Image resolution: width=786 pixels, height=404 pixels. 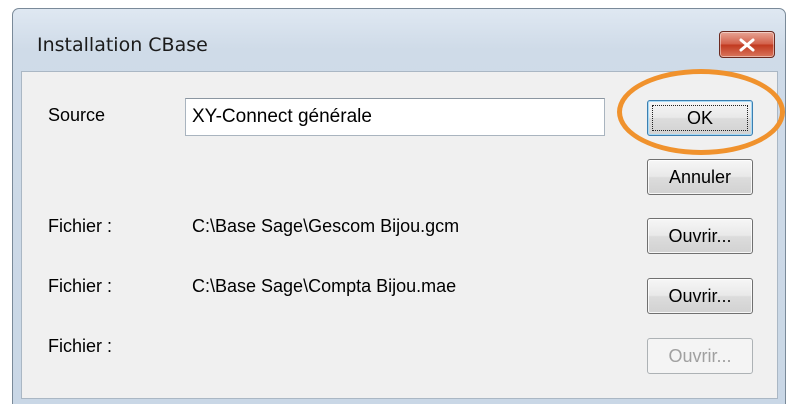 I want to click on ok-button-label: OK, so click(x=699, y=117).